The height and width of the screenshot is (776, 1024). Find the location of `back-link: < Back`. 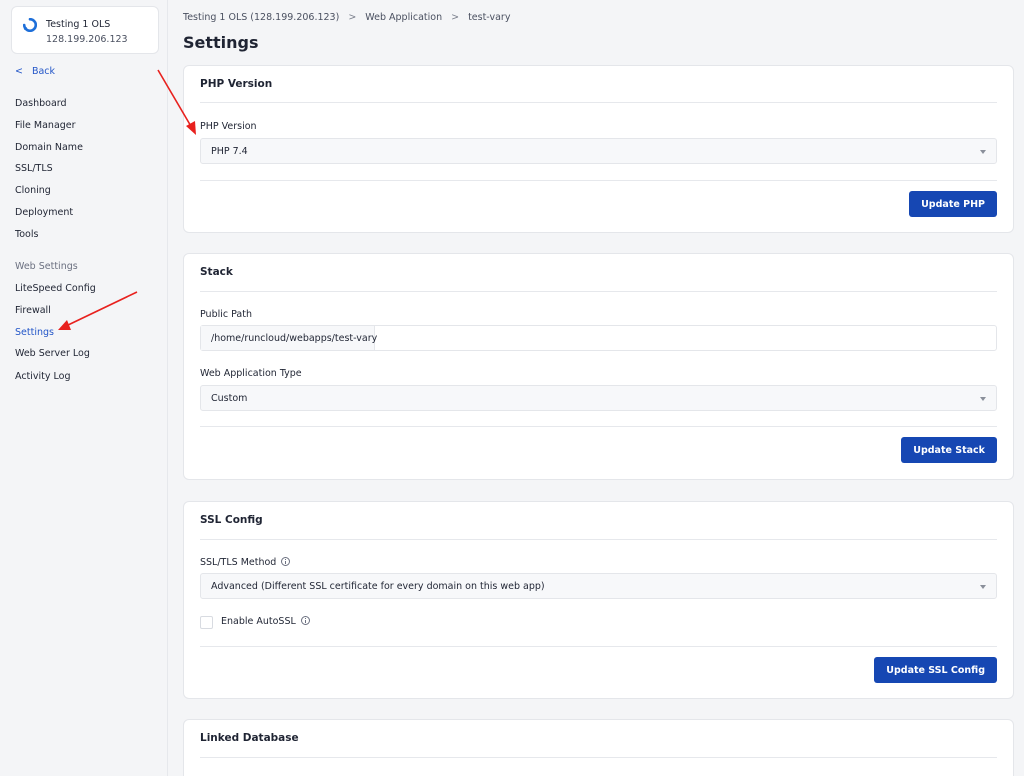

back-link: < Back is located at coordinates (35, 71).